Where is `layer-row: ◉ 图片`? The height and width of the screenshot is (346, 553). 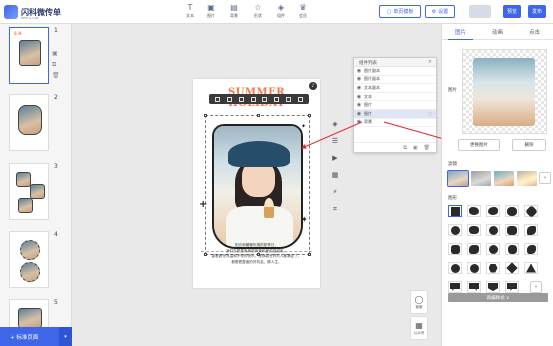
layer-row: ◉ 图片 is located at coordinates (395, 105).